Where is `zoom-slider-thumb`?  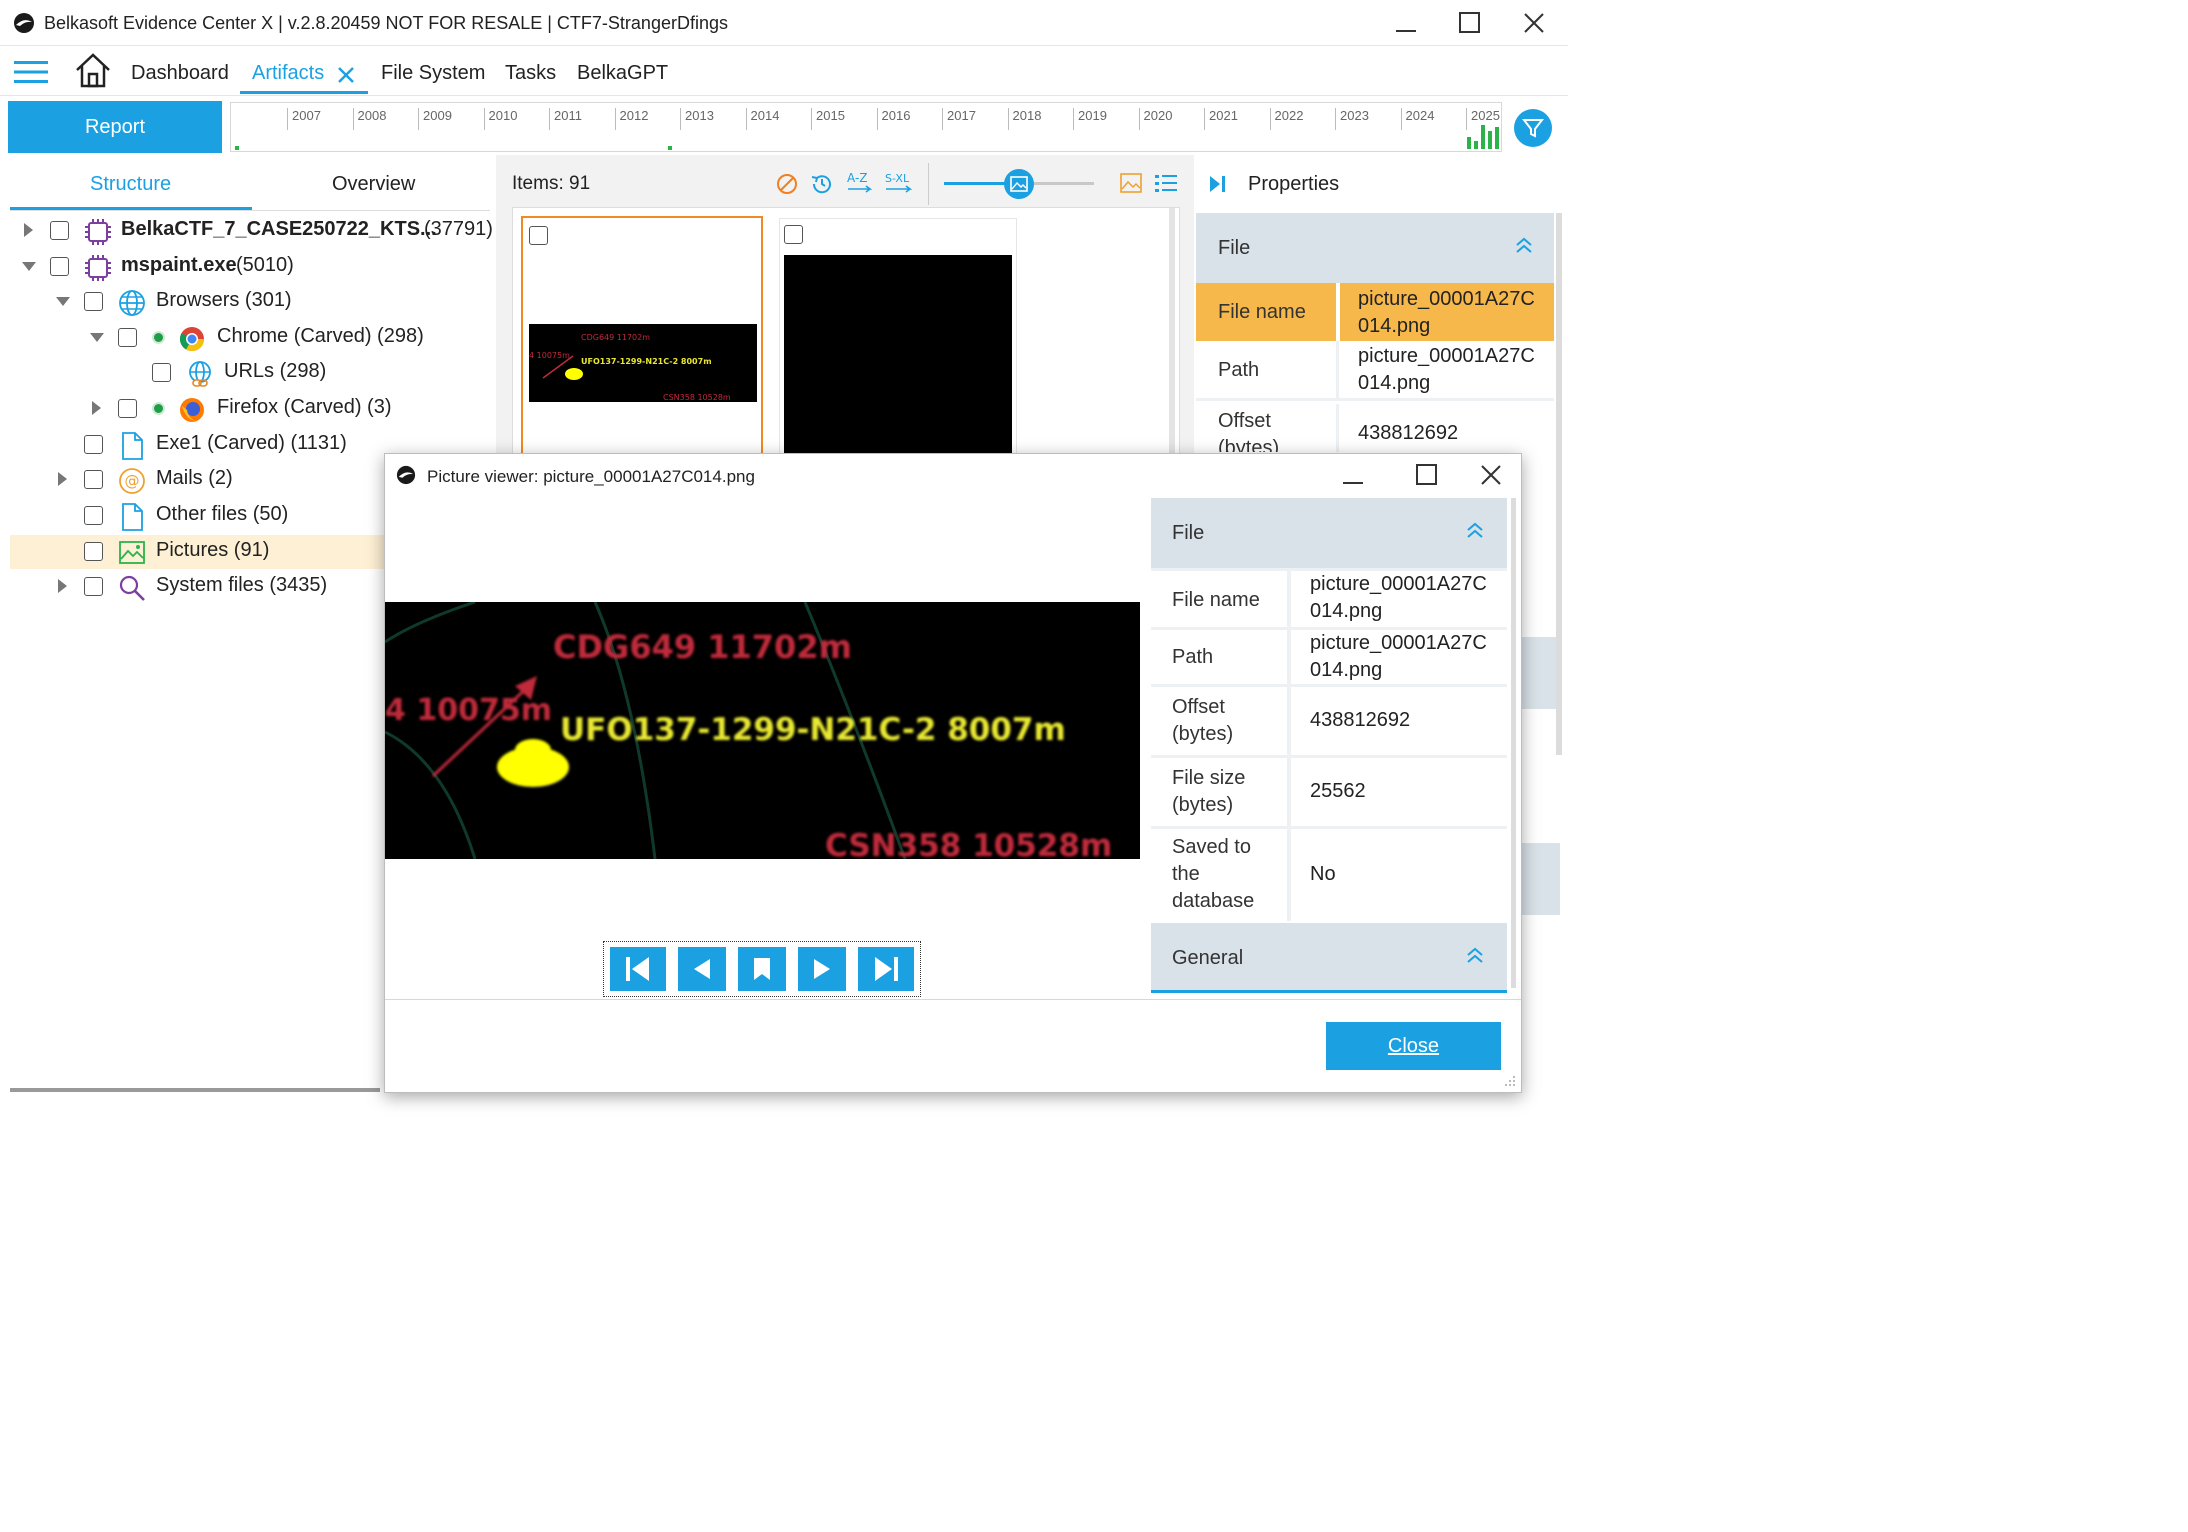 zoom-slider-thumb is located at coordinates (1019, 184).